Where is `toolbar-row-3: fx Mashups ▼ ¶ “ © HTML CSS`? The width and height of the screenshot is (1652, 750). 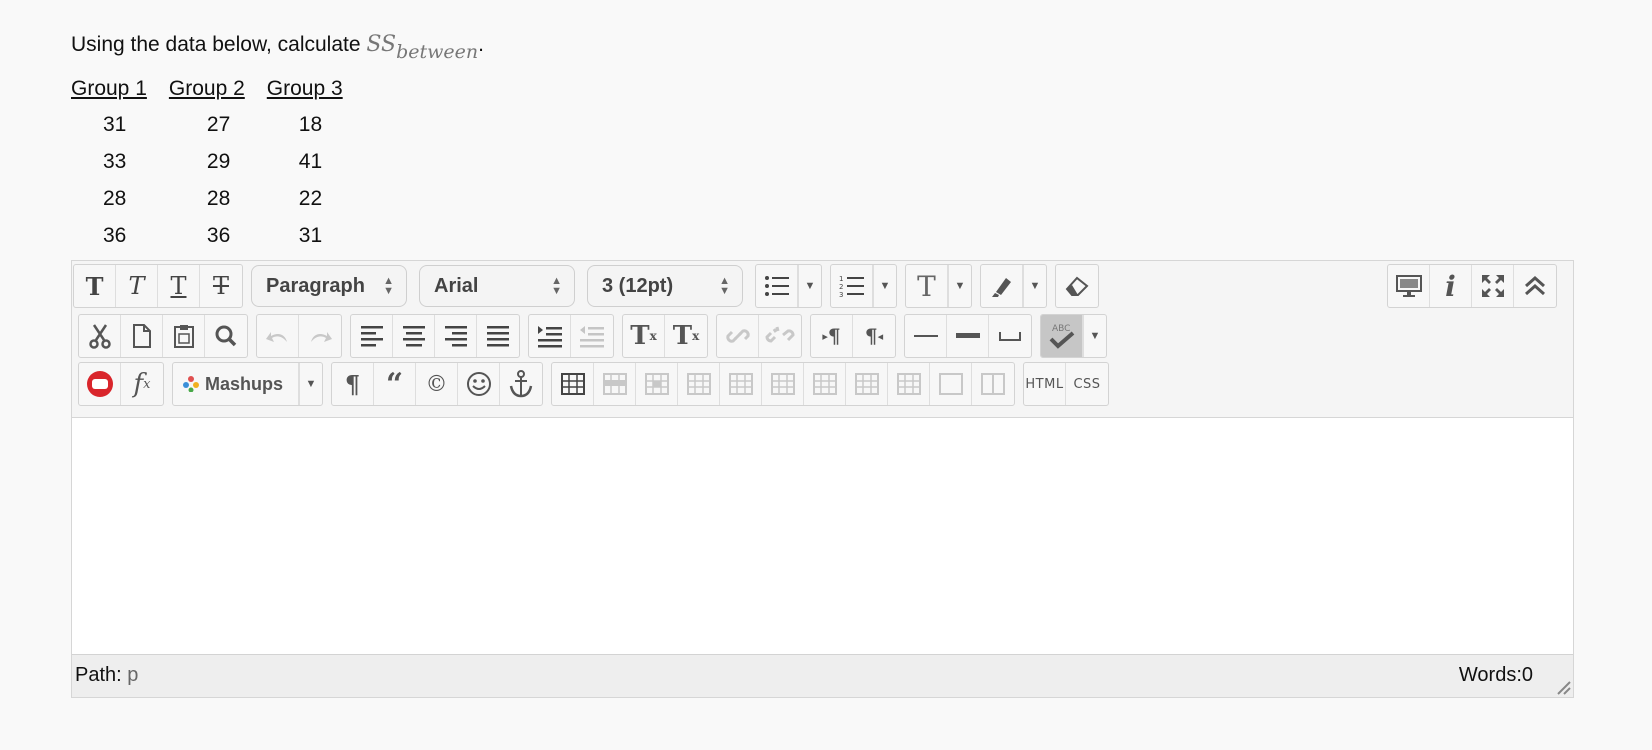 toolbar-row-3: fx Mashups ▼ ¶ “ © HTML CSS is located at coordinates (595, 384).